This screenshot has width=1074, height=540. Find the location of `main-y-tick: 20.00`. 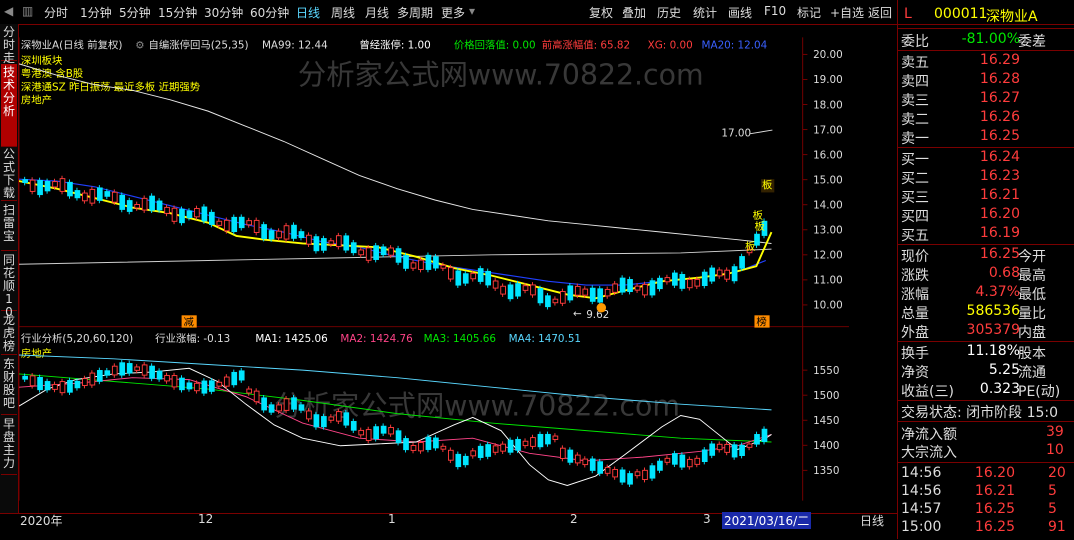

main-y-tick: 20.00 is located at coordinates (828, 55).